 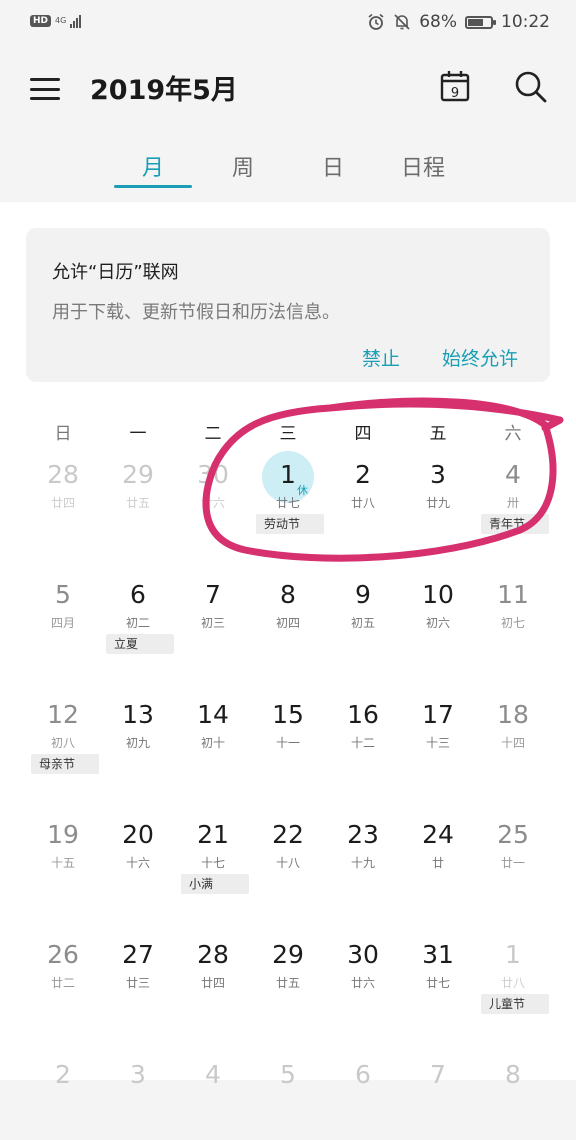 I want to click on holiday-badge: 休, so click(x=302, y=490).